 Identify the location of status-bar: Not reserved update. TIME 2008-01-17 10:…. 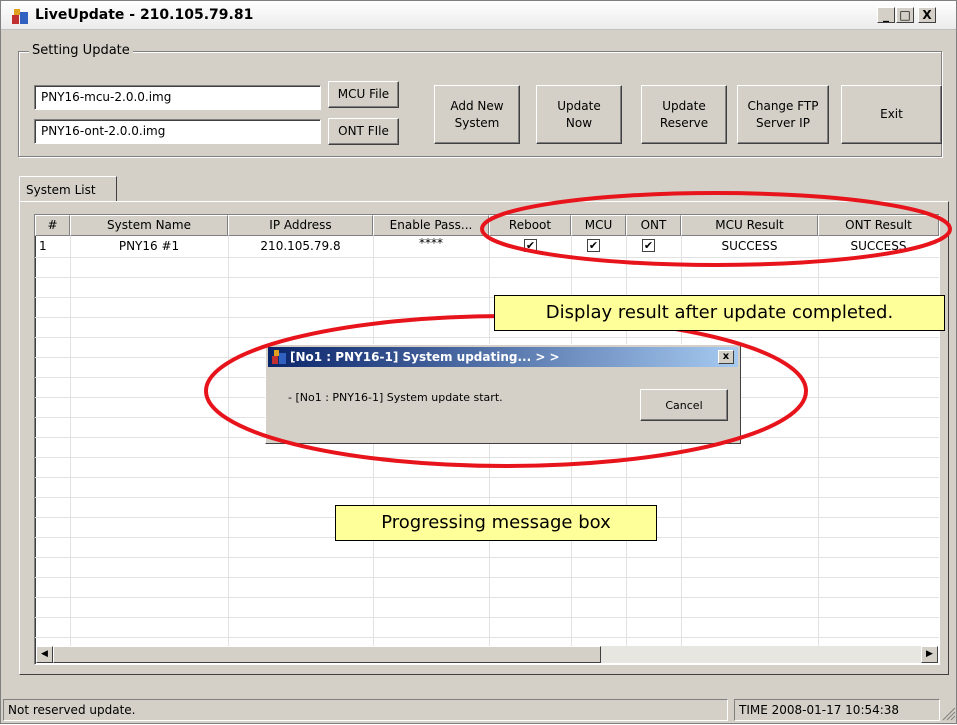
(478, 710).